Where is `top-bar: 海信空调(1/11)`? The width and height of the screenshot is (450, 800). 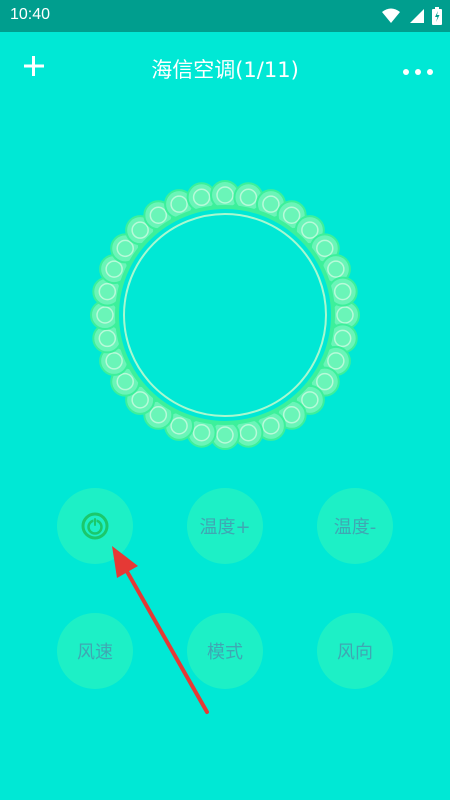
top-bar: 海信空调(1/11) is located at coordinates (225, 67).